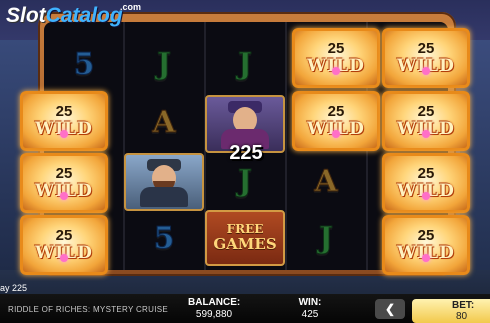 The height and width of the screenshot is (323, 490). Describe the element at coordinates (246, 153) in the screenshot. I see `win-amount-overlay: 225` at that location.